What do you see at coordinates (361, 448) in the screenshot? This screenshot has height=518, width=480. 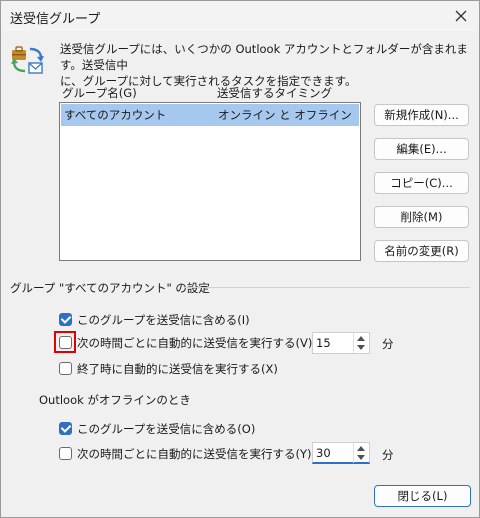 I see `offline-stepper-up-icon` at bounding box center [361, 448].